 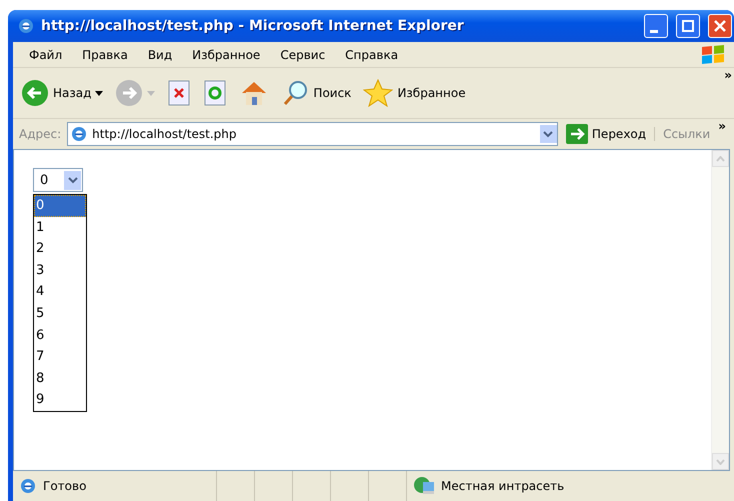 What do you see at coordinates (179, 93) in the screenshot?
I see `stop-icon` at bounding box center [179, 93].